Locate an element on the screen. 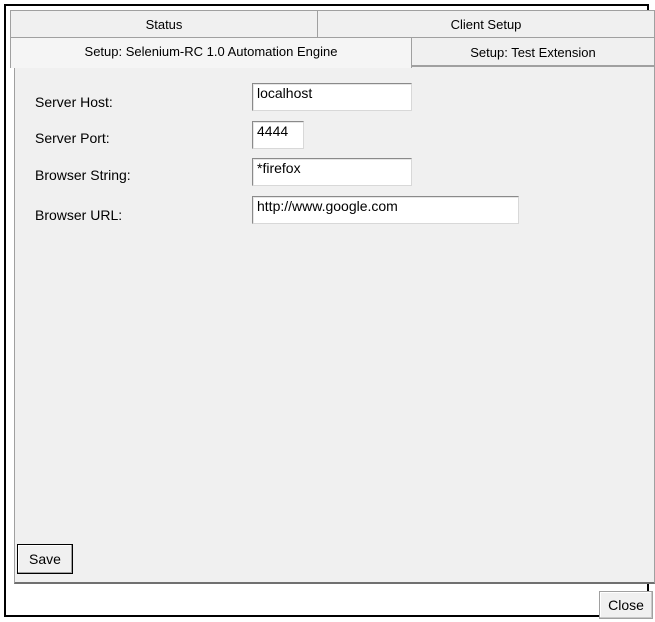  server-port-input is located at coordinates (278, 135).